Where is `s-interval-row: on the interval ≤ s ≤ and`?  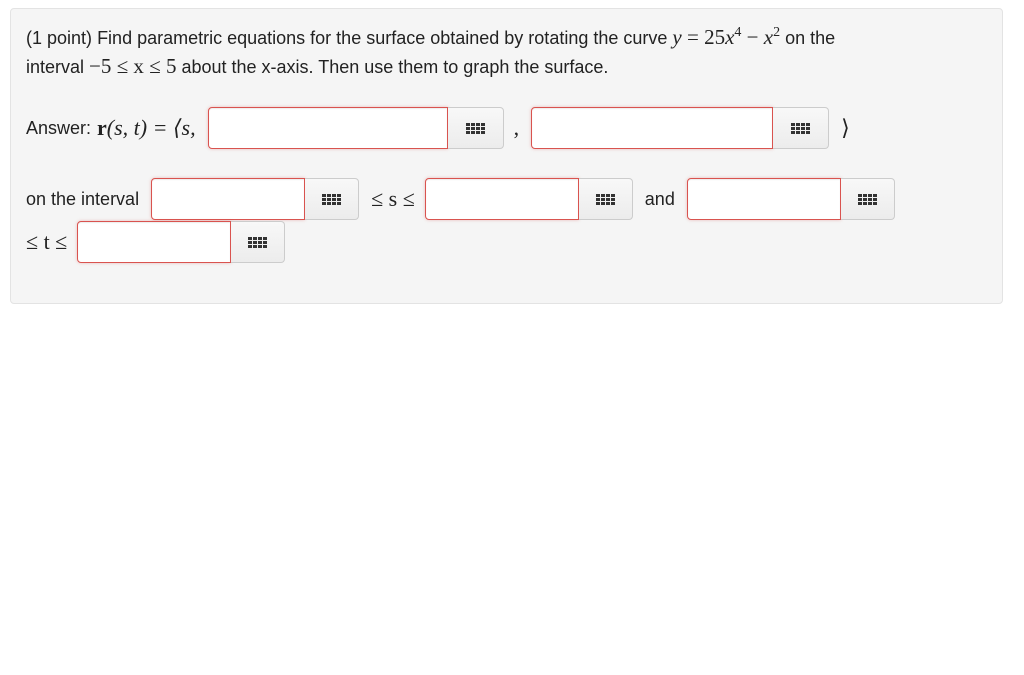 s-interval-row: on the interval ≤ s ≤ and is located at coordinates (460, 199).